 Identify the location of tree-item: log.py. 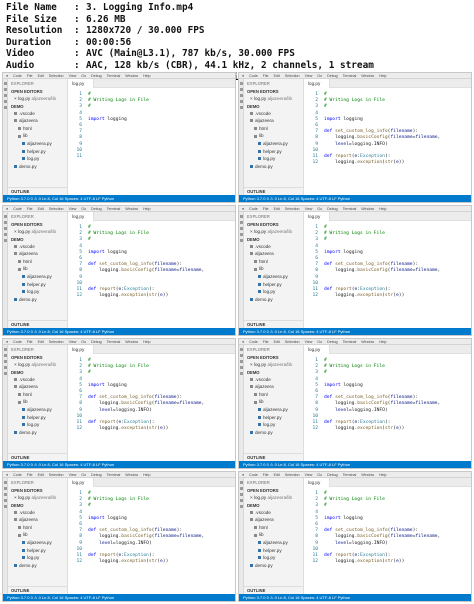
(273, 159).